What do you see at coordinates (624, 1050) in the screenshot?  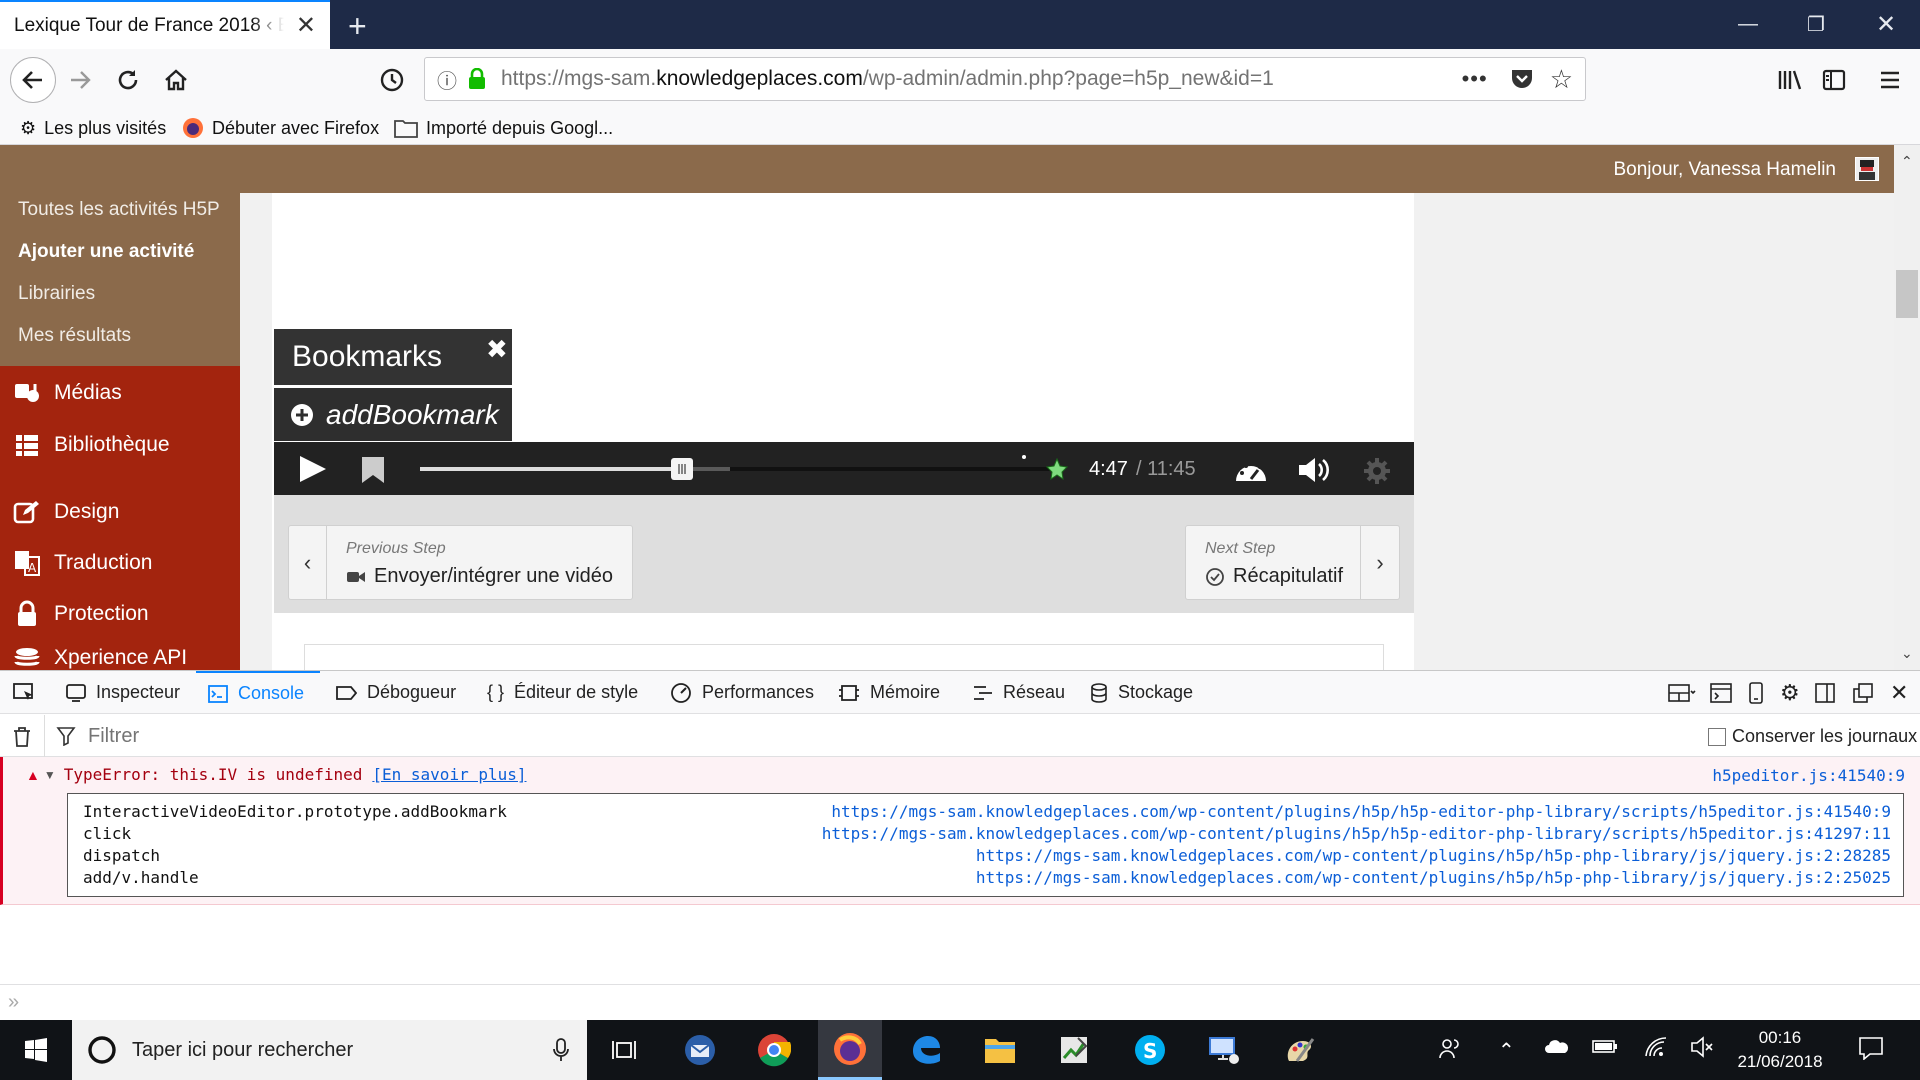 I see `task-view-button` at bounding box center [624, 1050].